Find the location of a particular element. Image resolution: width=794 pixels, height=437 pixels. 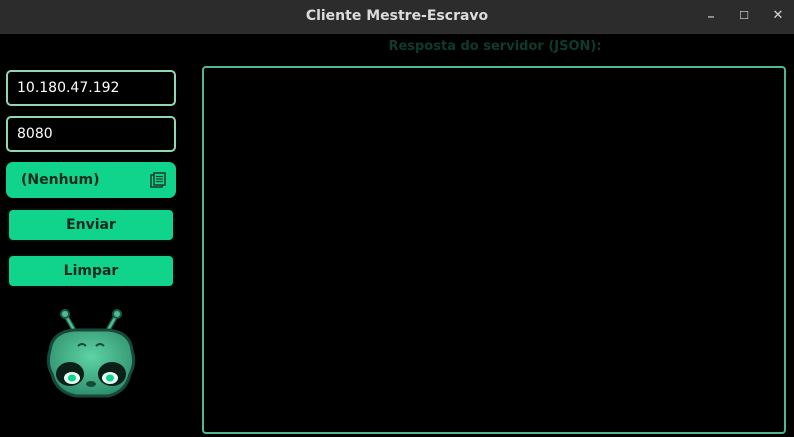

title-bar: Cliente Mestre-Escravo – ☐ ✕ is located at coordinates (397, 17).